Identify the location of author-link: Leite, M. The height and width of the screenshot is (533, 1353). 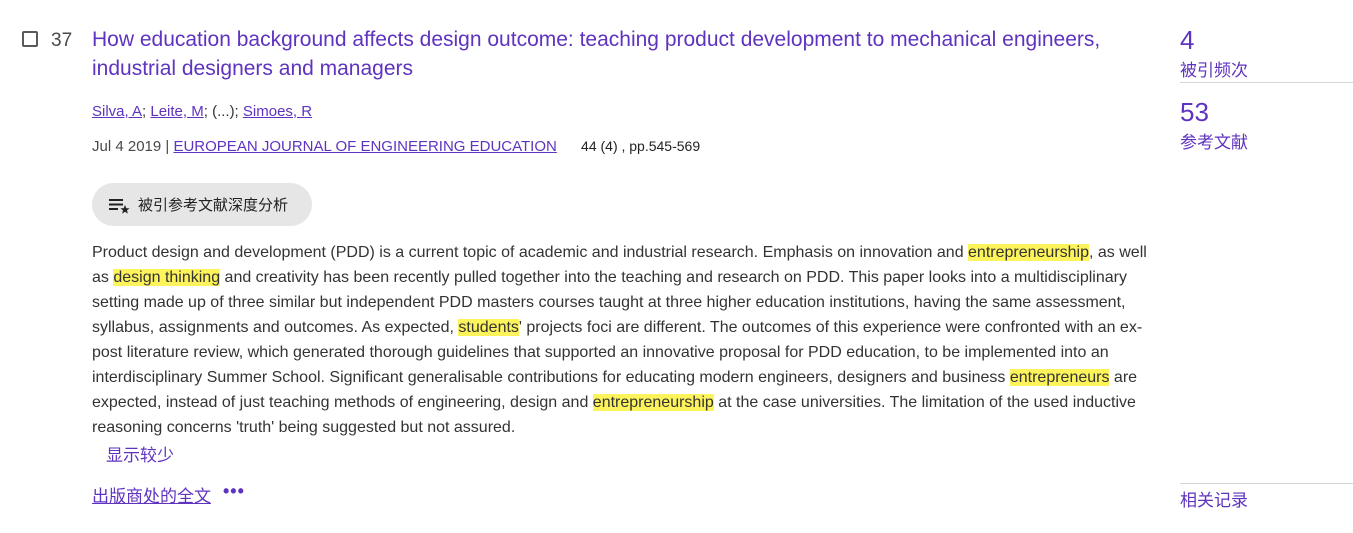
(176, 111).